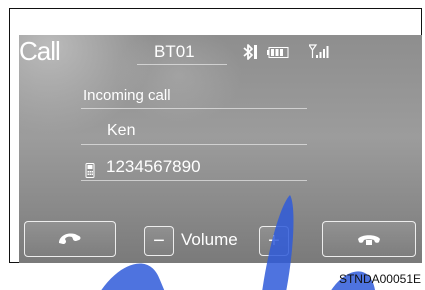 This screenshot has height=290, width=425. Describe the element at coordinates (182, 64) in the screenshot. I see `device-name-underline` at that location.